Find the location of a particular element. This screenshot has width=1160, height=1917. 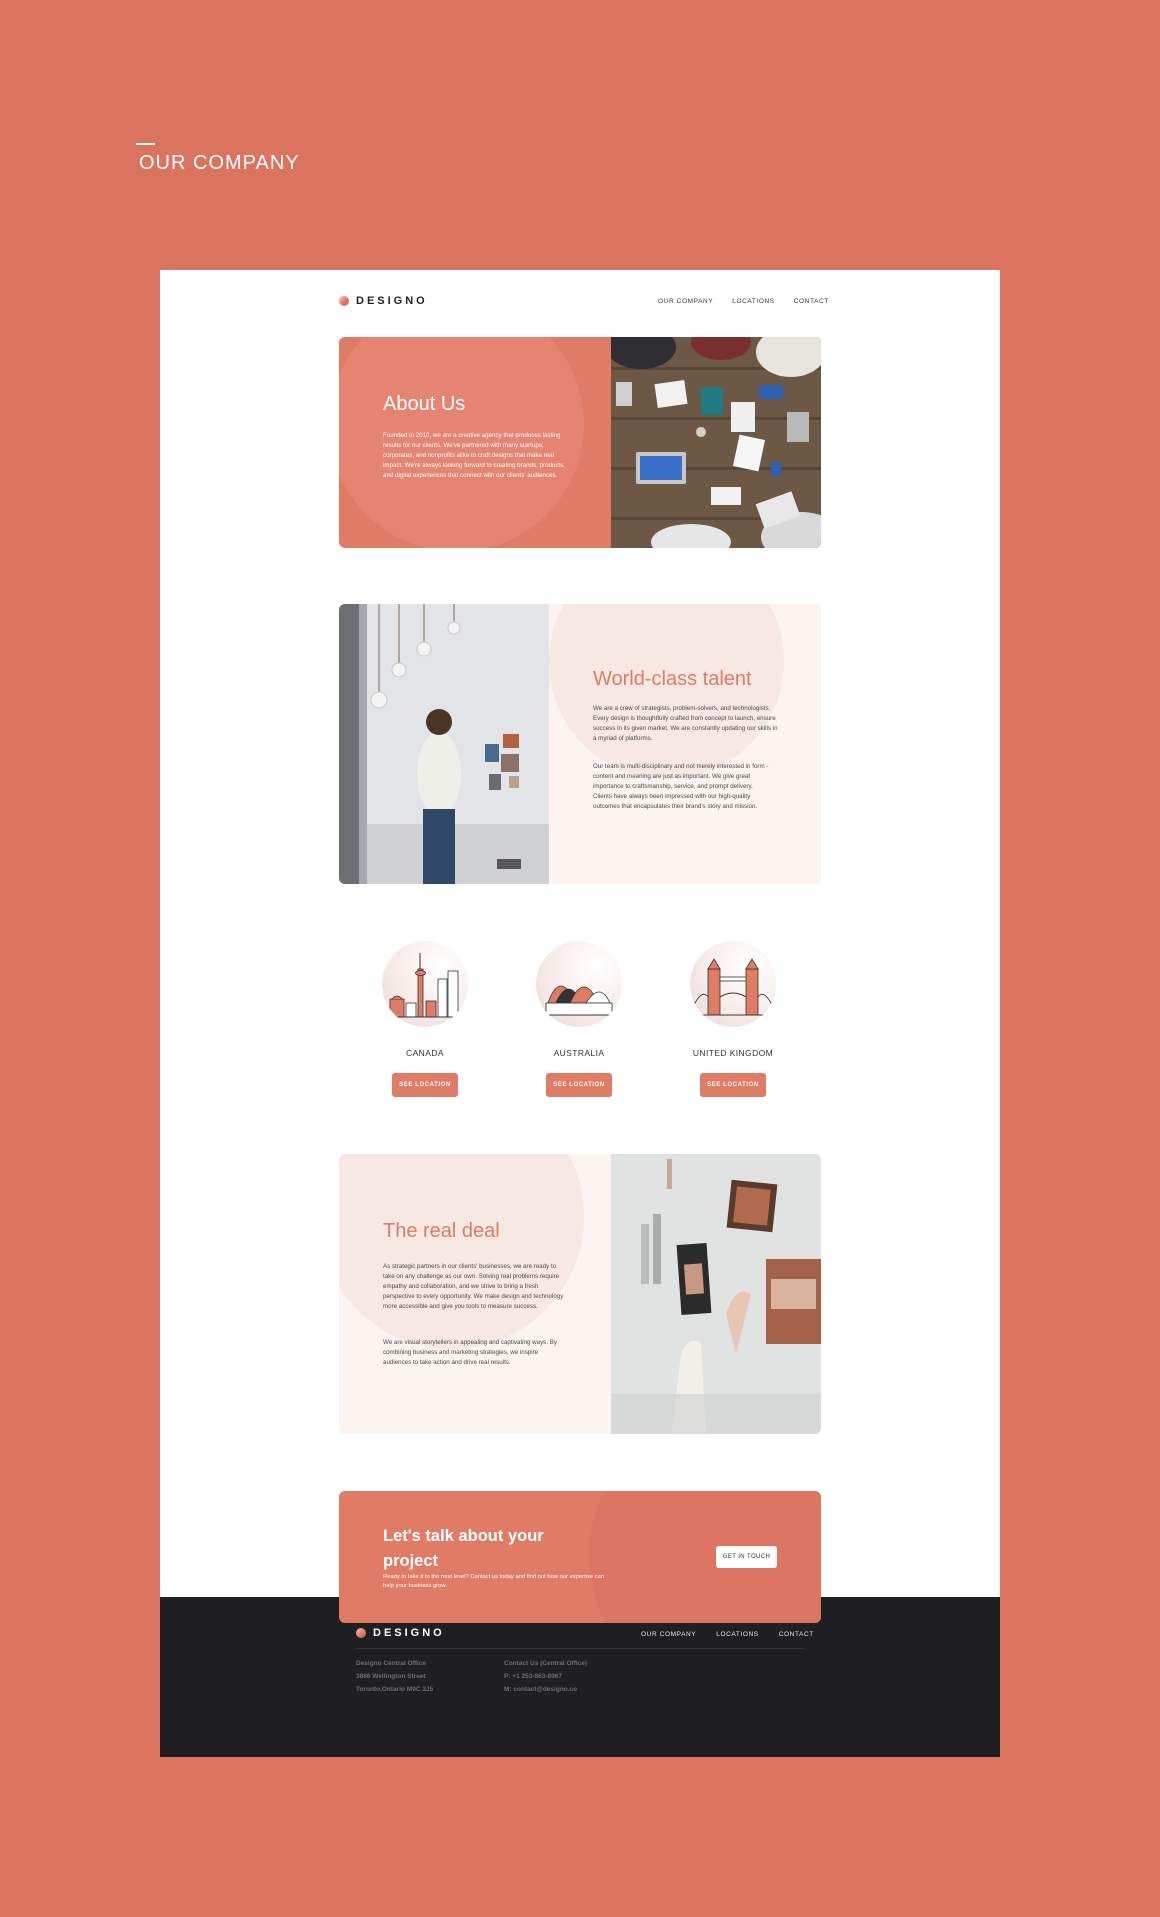

footer-contact-phone: P: +1 253-863-8967 is located at coordinates (545, 1676).